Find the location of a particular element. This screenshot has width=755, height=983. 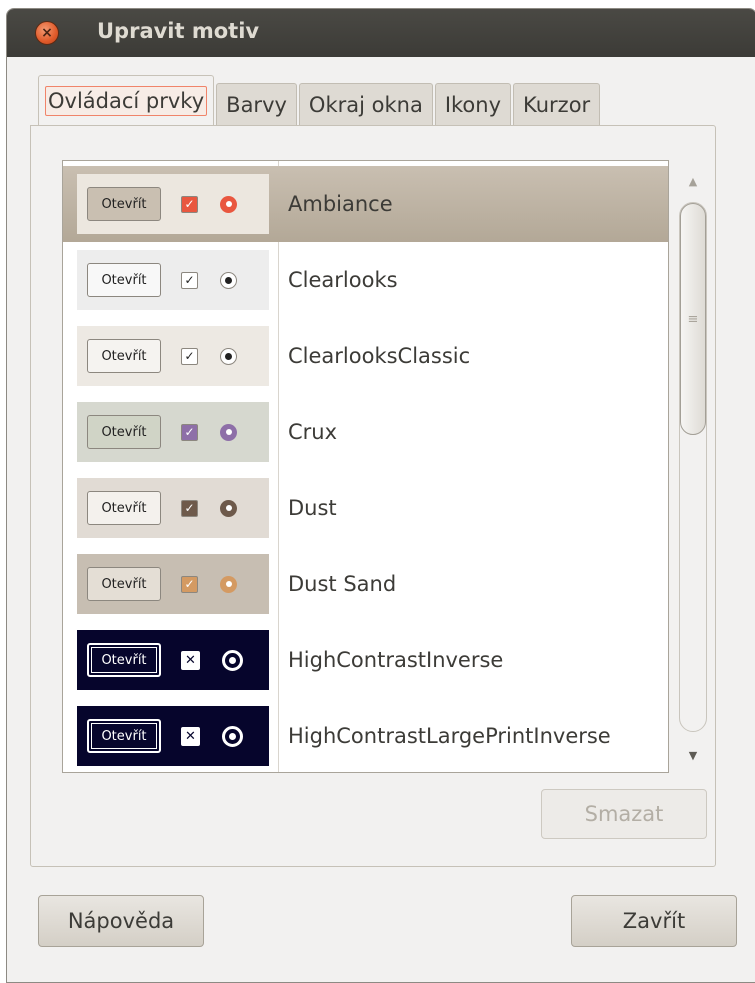

help-button: Nápověda is located at coordinates (121, 921).